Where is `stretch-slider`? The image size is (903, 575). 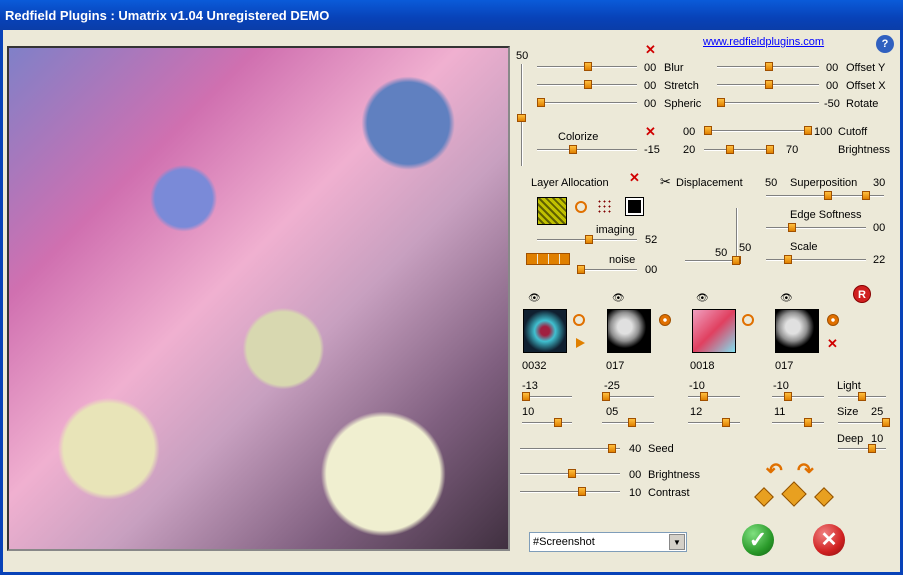
stretch-slider is located at coordinates (587, 84).